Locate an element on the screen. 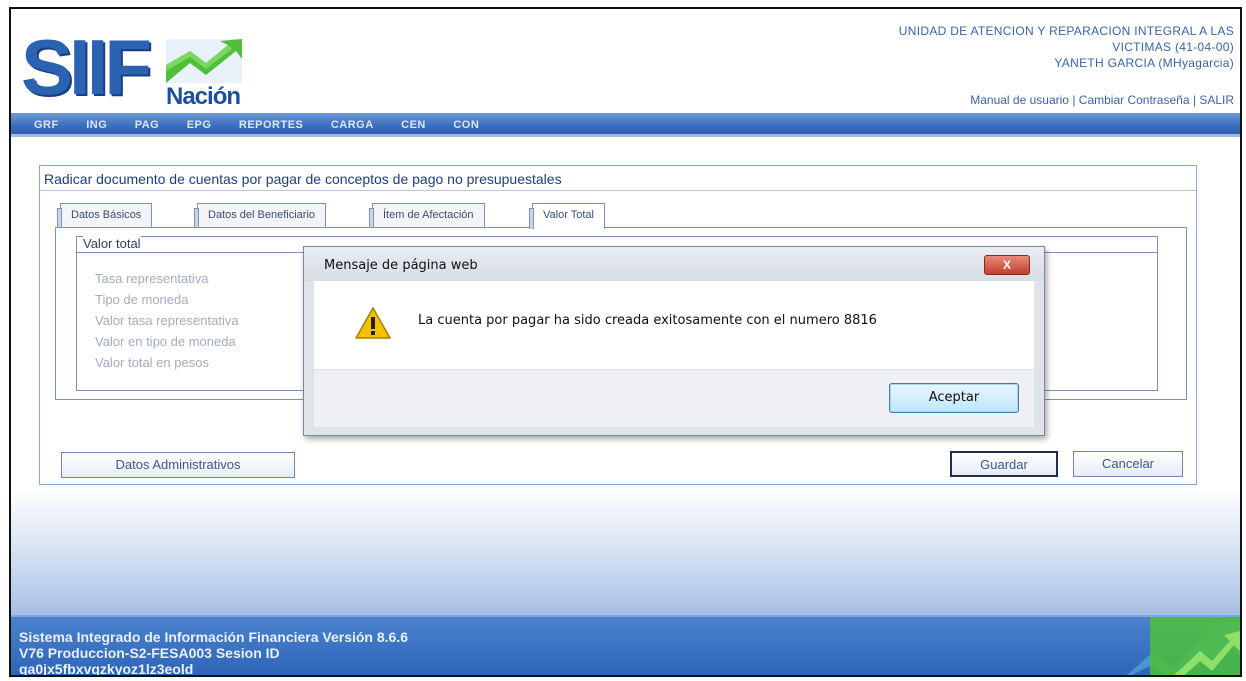  dialog-title: Mensaje de página web is located at coordinates (401, 265).